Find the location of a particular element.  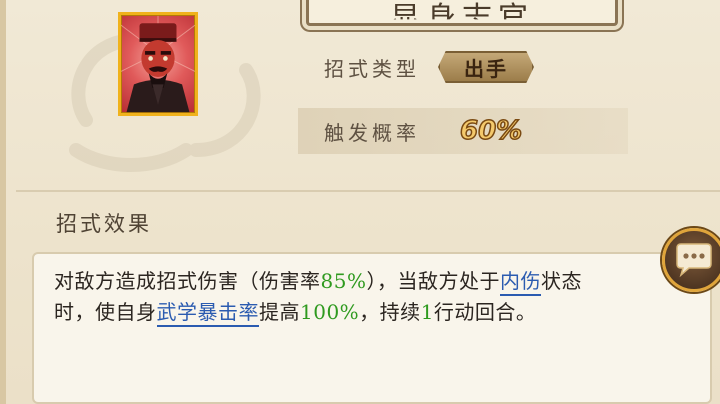

section-divider is located at coordinates (368, 191).